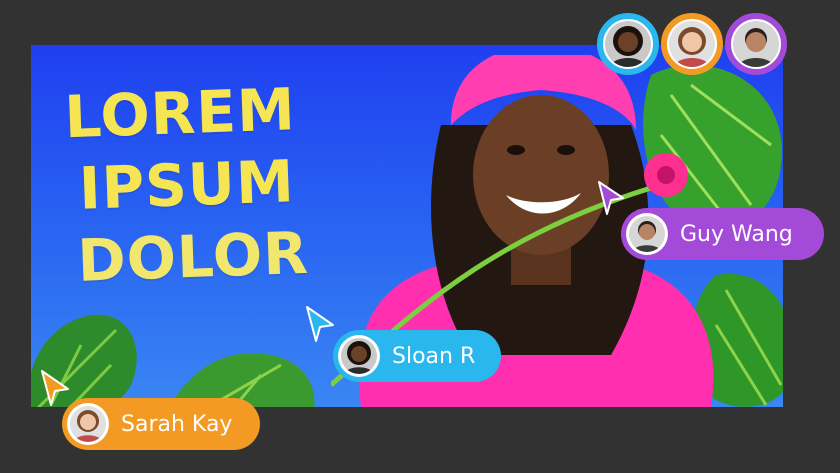 This screenshot has width=840, height=473. Describe the element at coordinates (177, 424) in the screenshot. I see `collaborator-name: Sarah Kay` at that location.